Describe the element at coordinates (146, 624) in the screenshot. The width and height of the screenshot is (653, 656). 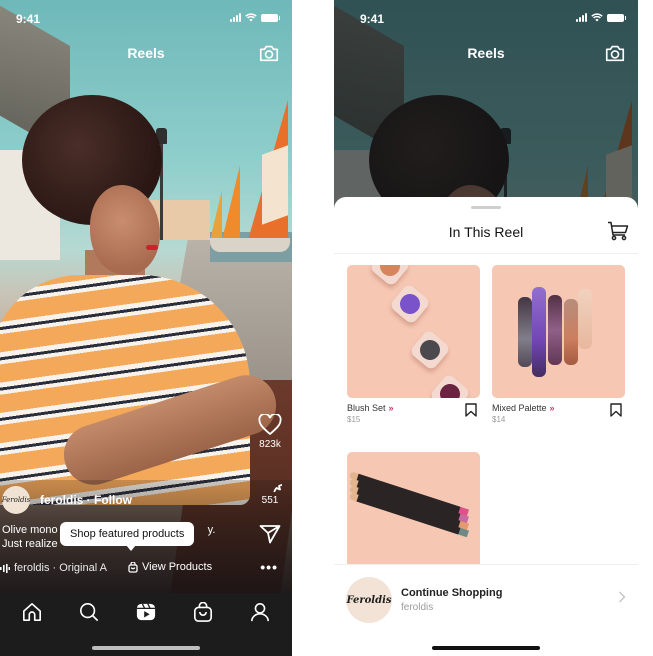
I see `bottom-nav` at that location.